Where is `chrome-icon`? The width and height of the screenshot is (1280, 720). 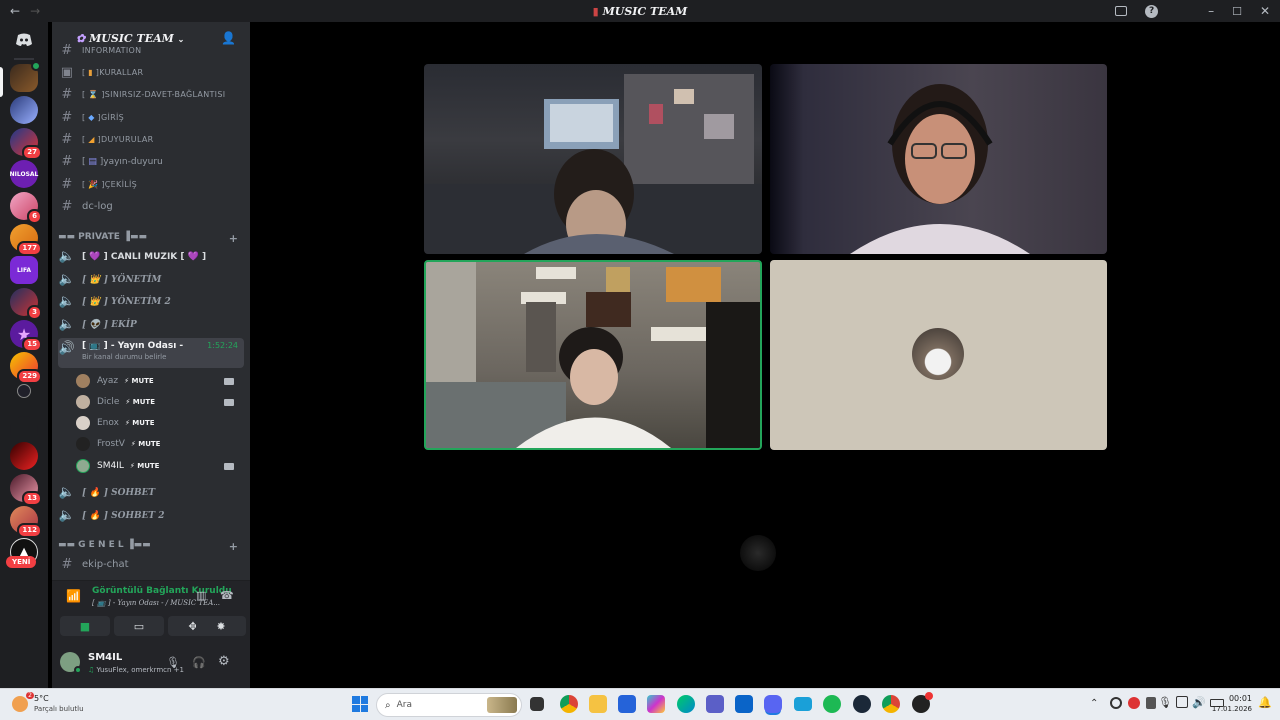 chrome-icon is located at coordinates (569, 704).